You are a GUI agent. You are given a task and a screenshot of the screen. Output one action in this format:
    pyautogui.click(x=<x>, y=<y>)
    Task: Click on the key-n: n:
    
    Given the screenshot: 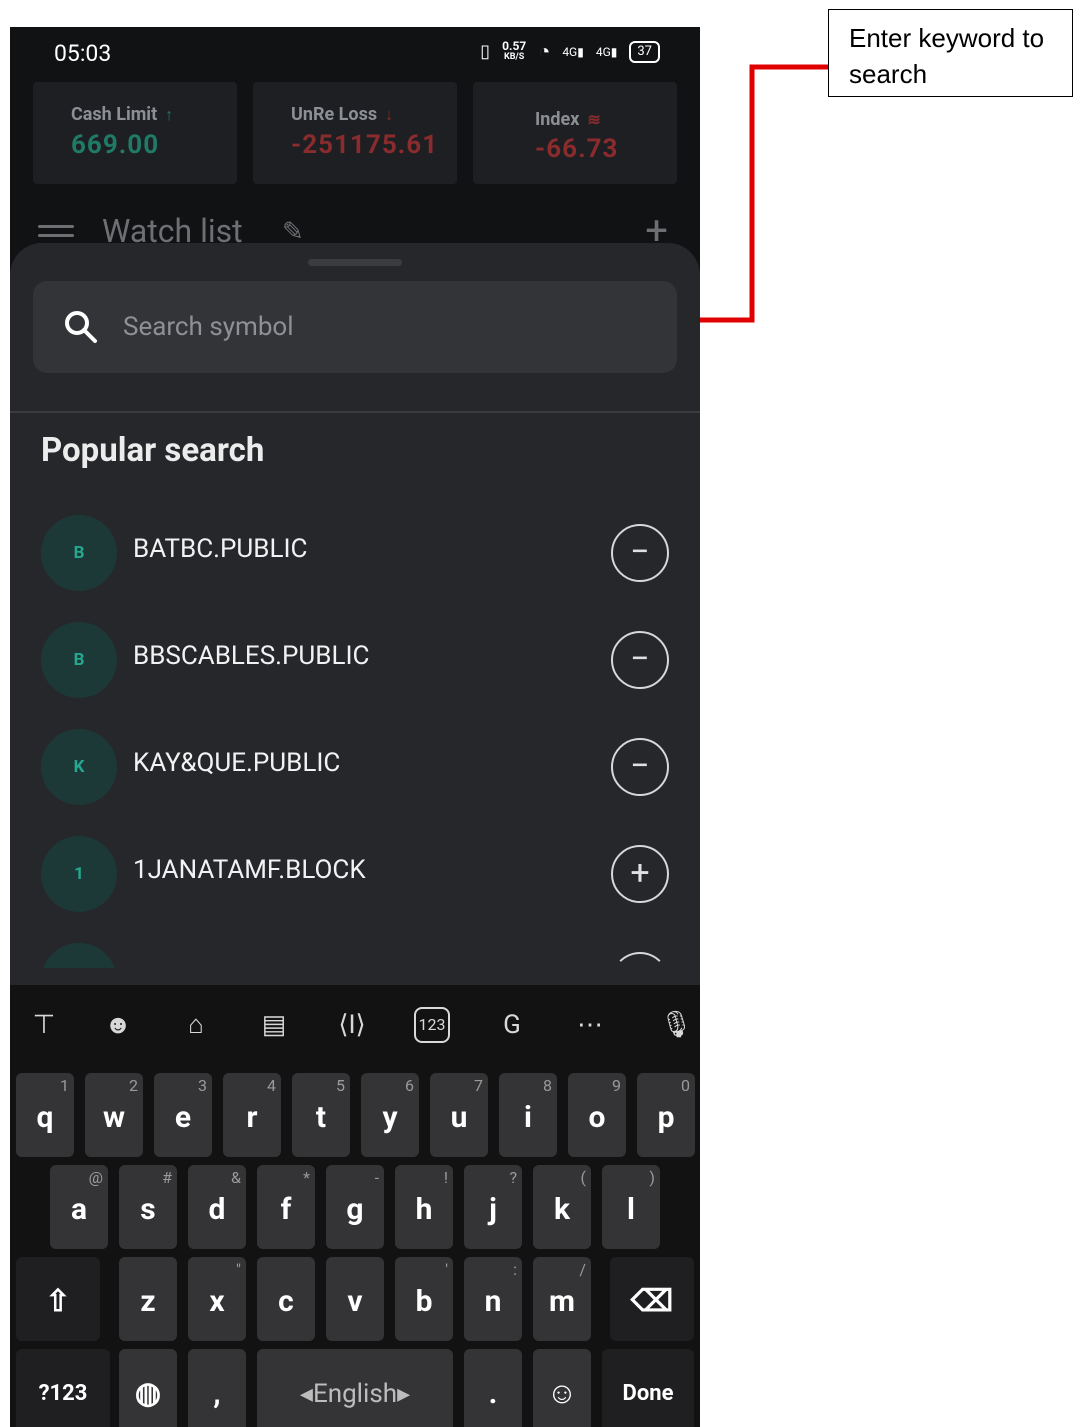 What is the action you would take?
    pyautogui.click(x=493, y=1299)
    